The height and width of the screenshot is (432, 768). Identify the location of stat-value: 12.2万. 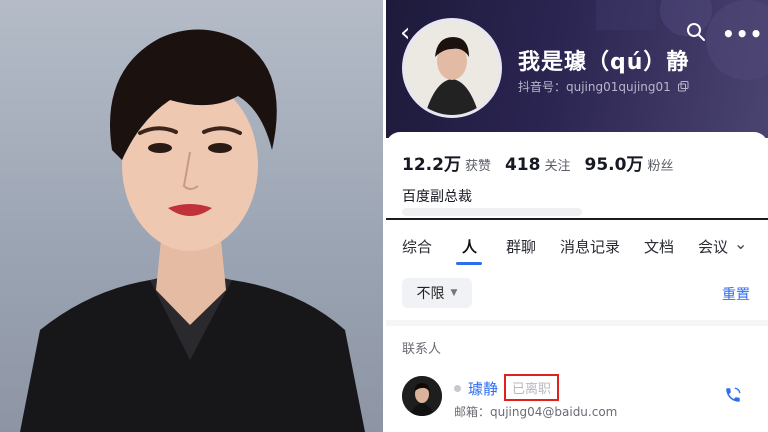
(431, 165).